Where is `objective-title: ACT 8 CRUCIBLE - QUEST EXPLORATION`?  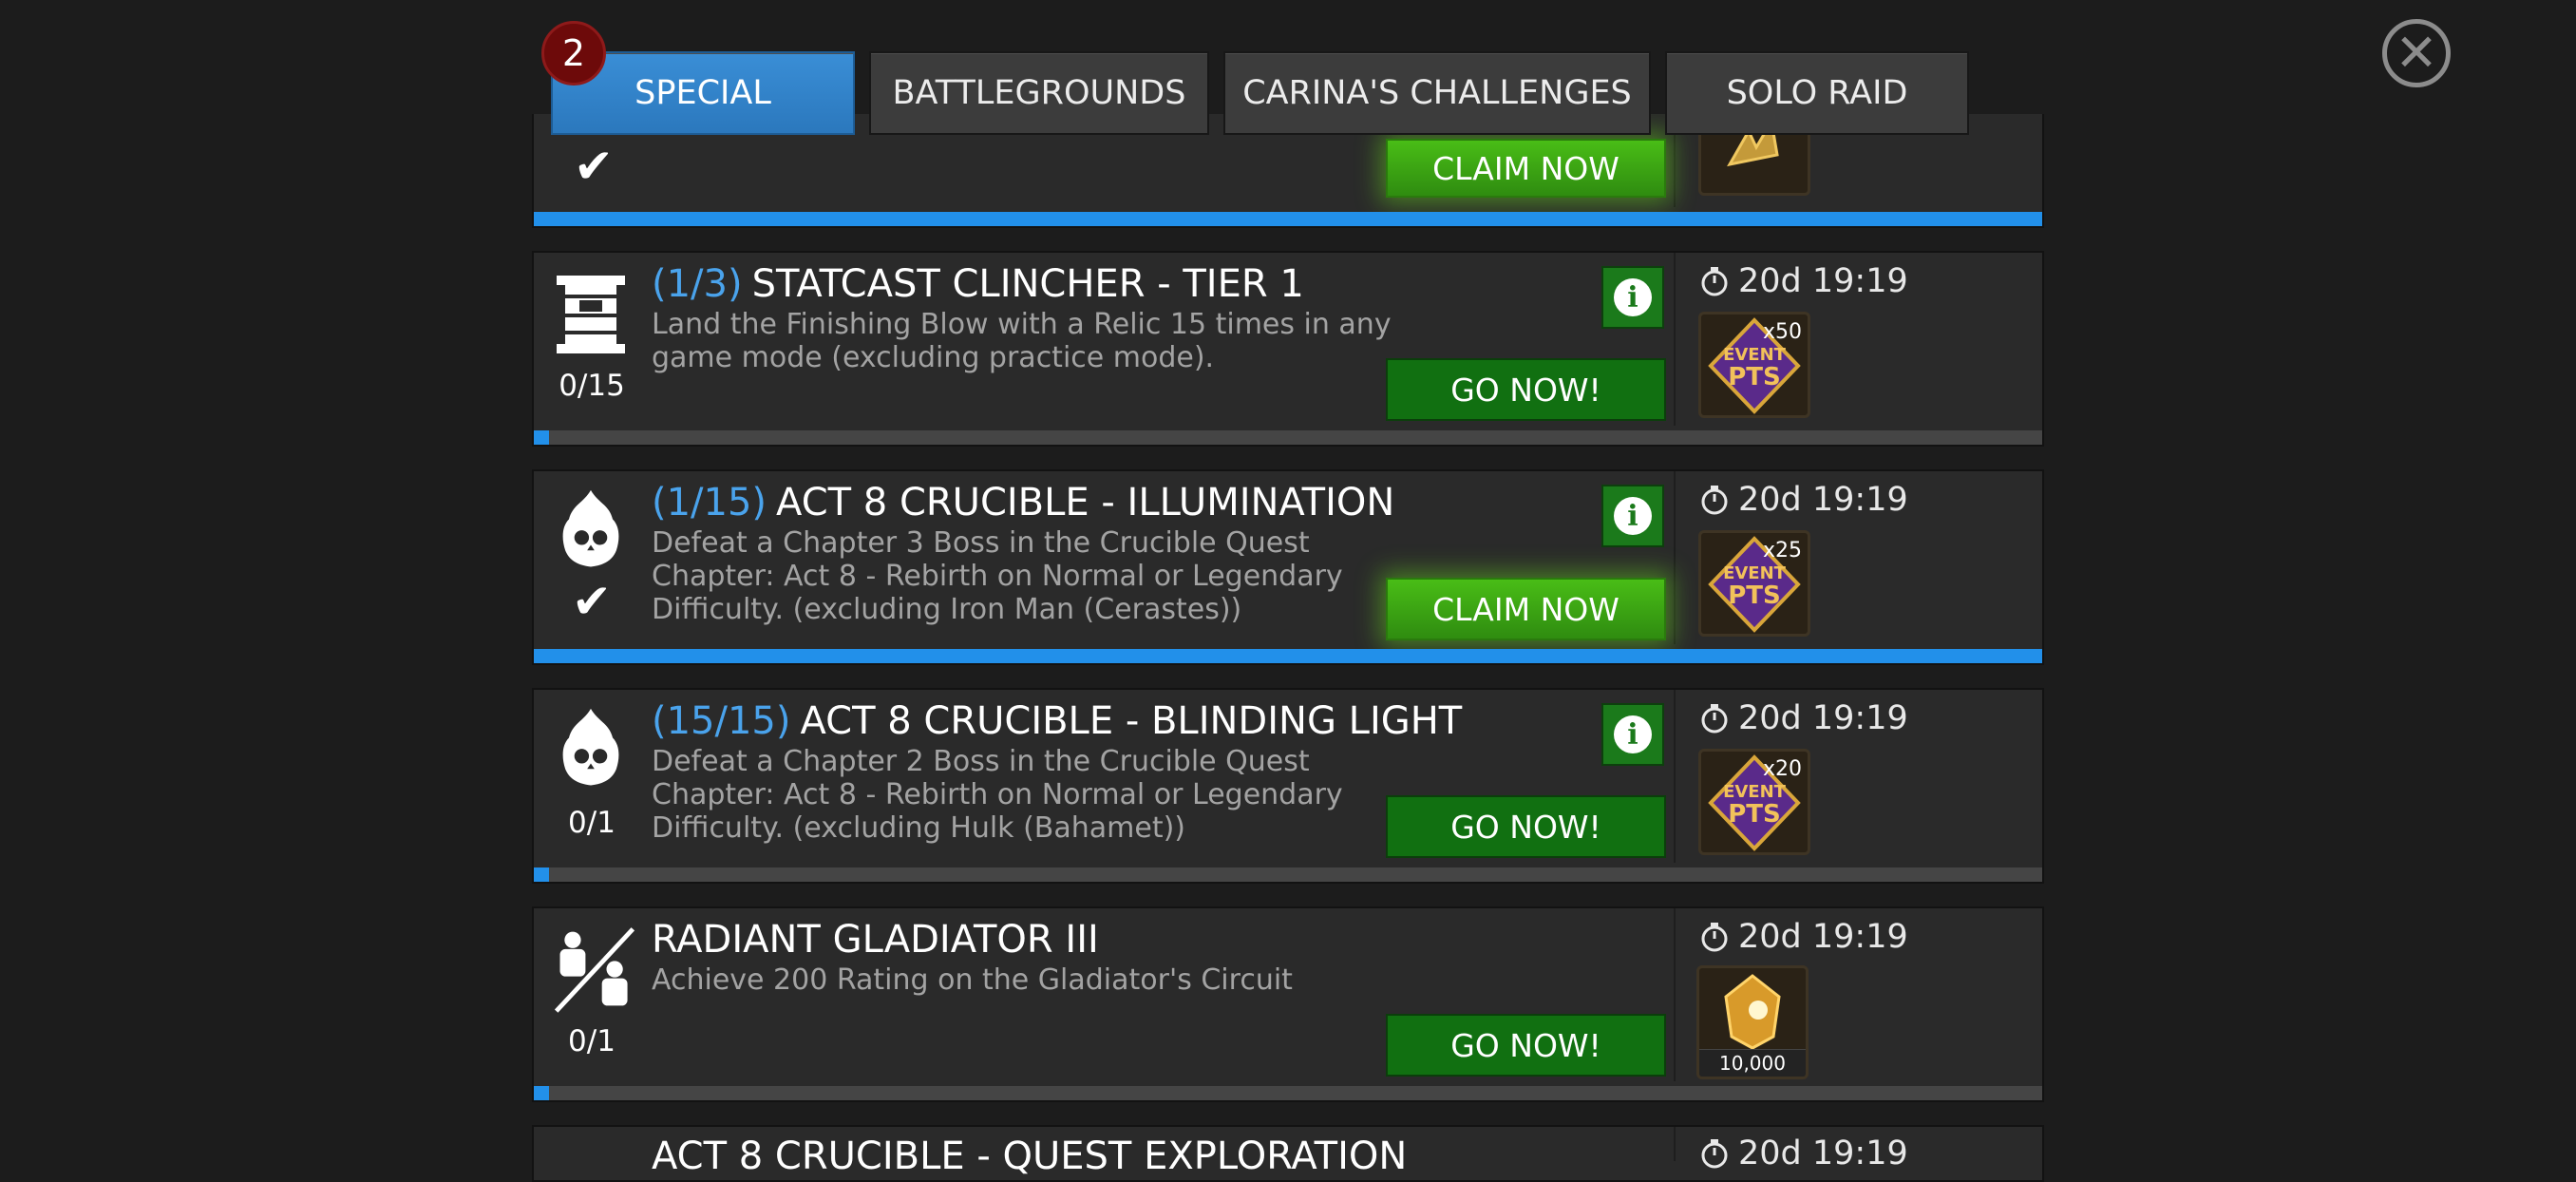
objective-title: ACT 8 CRUCIBLE - QUEST EXPLORATION is located at coordinates (1030, 1156).